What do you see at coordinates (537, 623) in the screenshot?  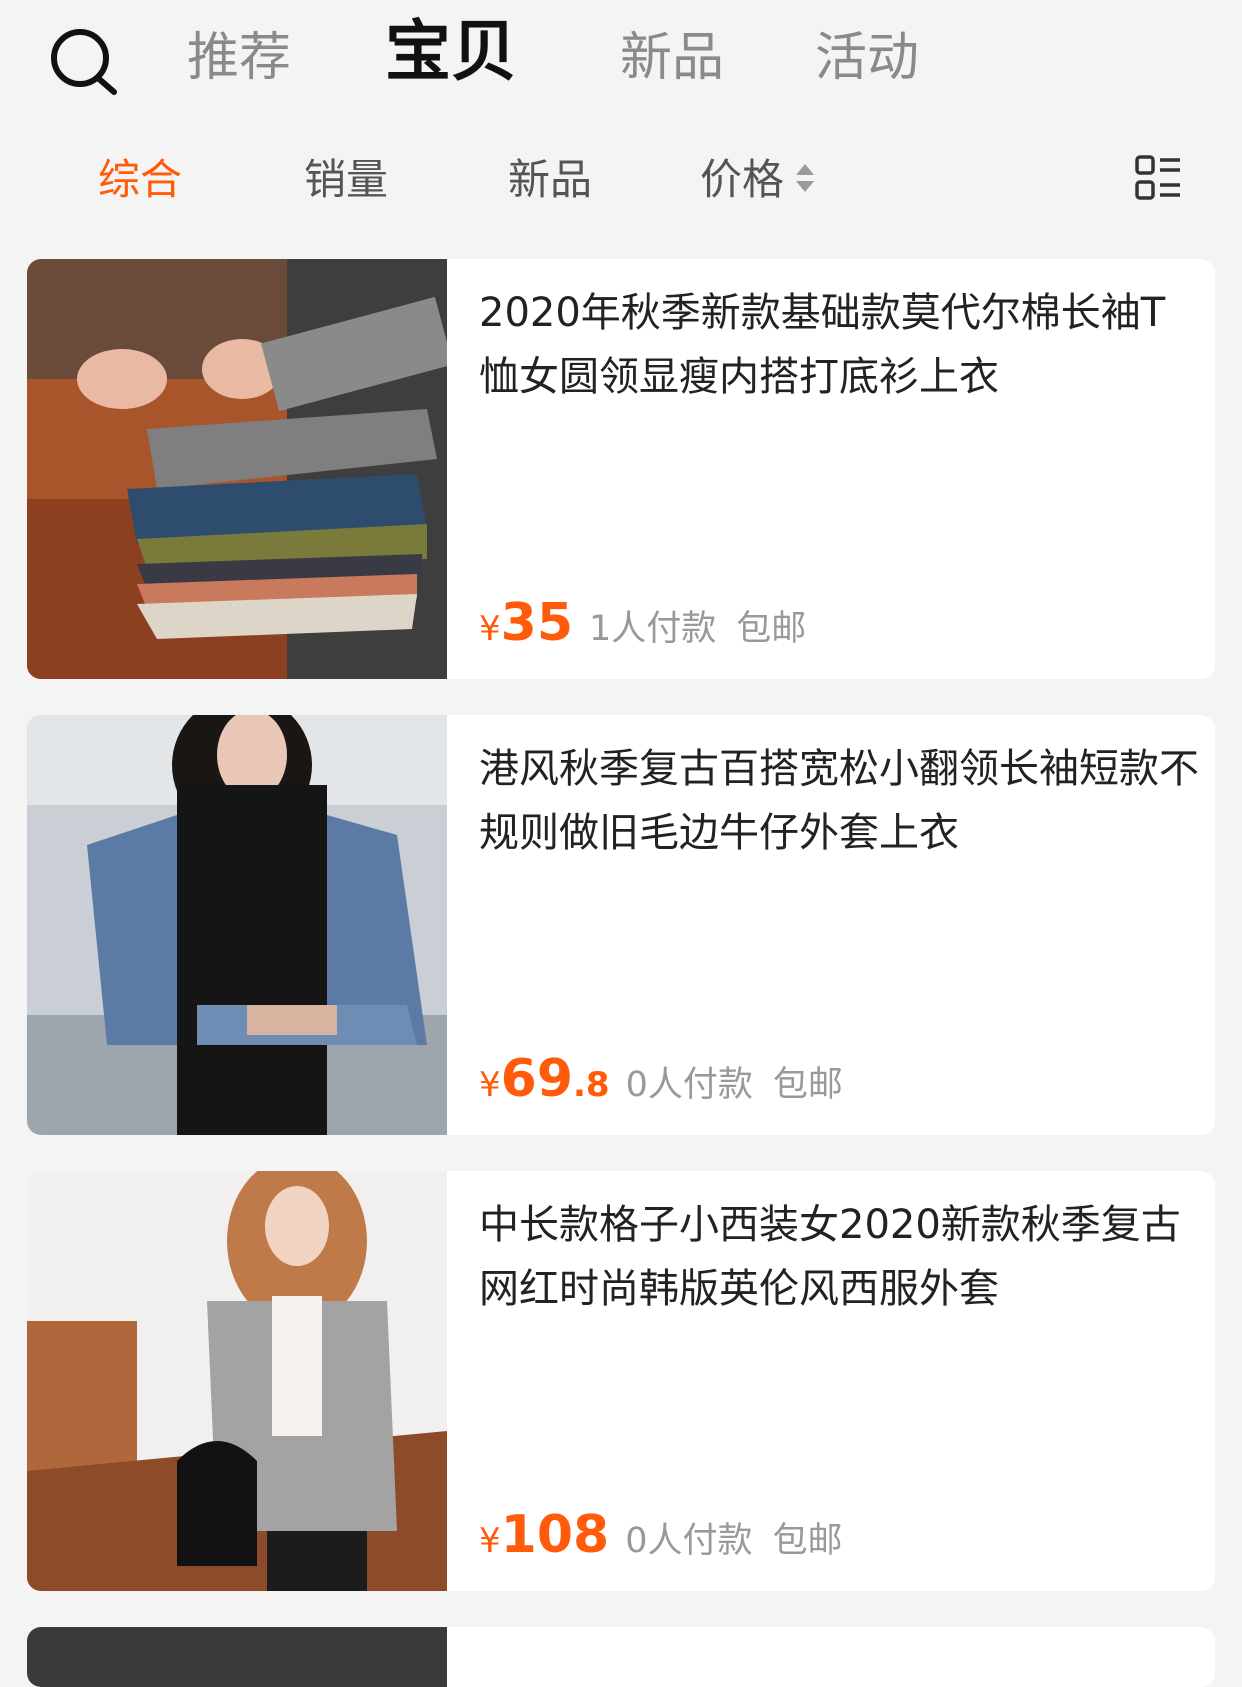 I see `price: 35` at bounding box center [537, 623].